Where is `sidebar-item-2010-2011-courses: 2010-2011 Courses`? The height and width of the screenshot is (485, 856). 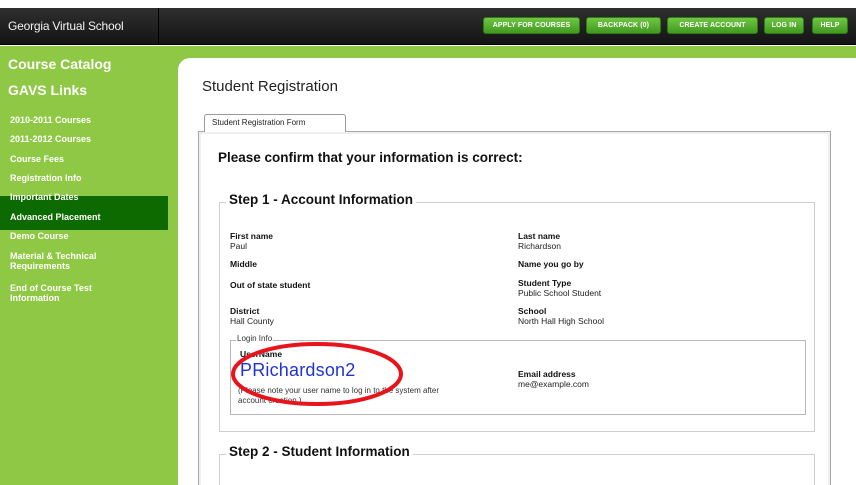 sidebar-item-2010-2011-courses: 2010-2011 Courses is located at coordinates (50, 120).